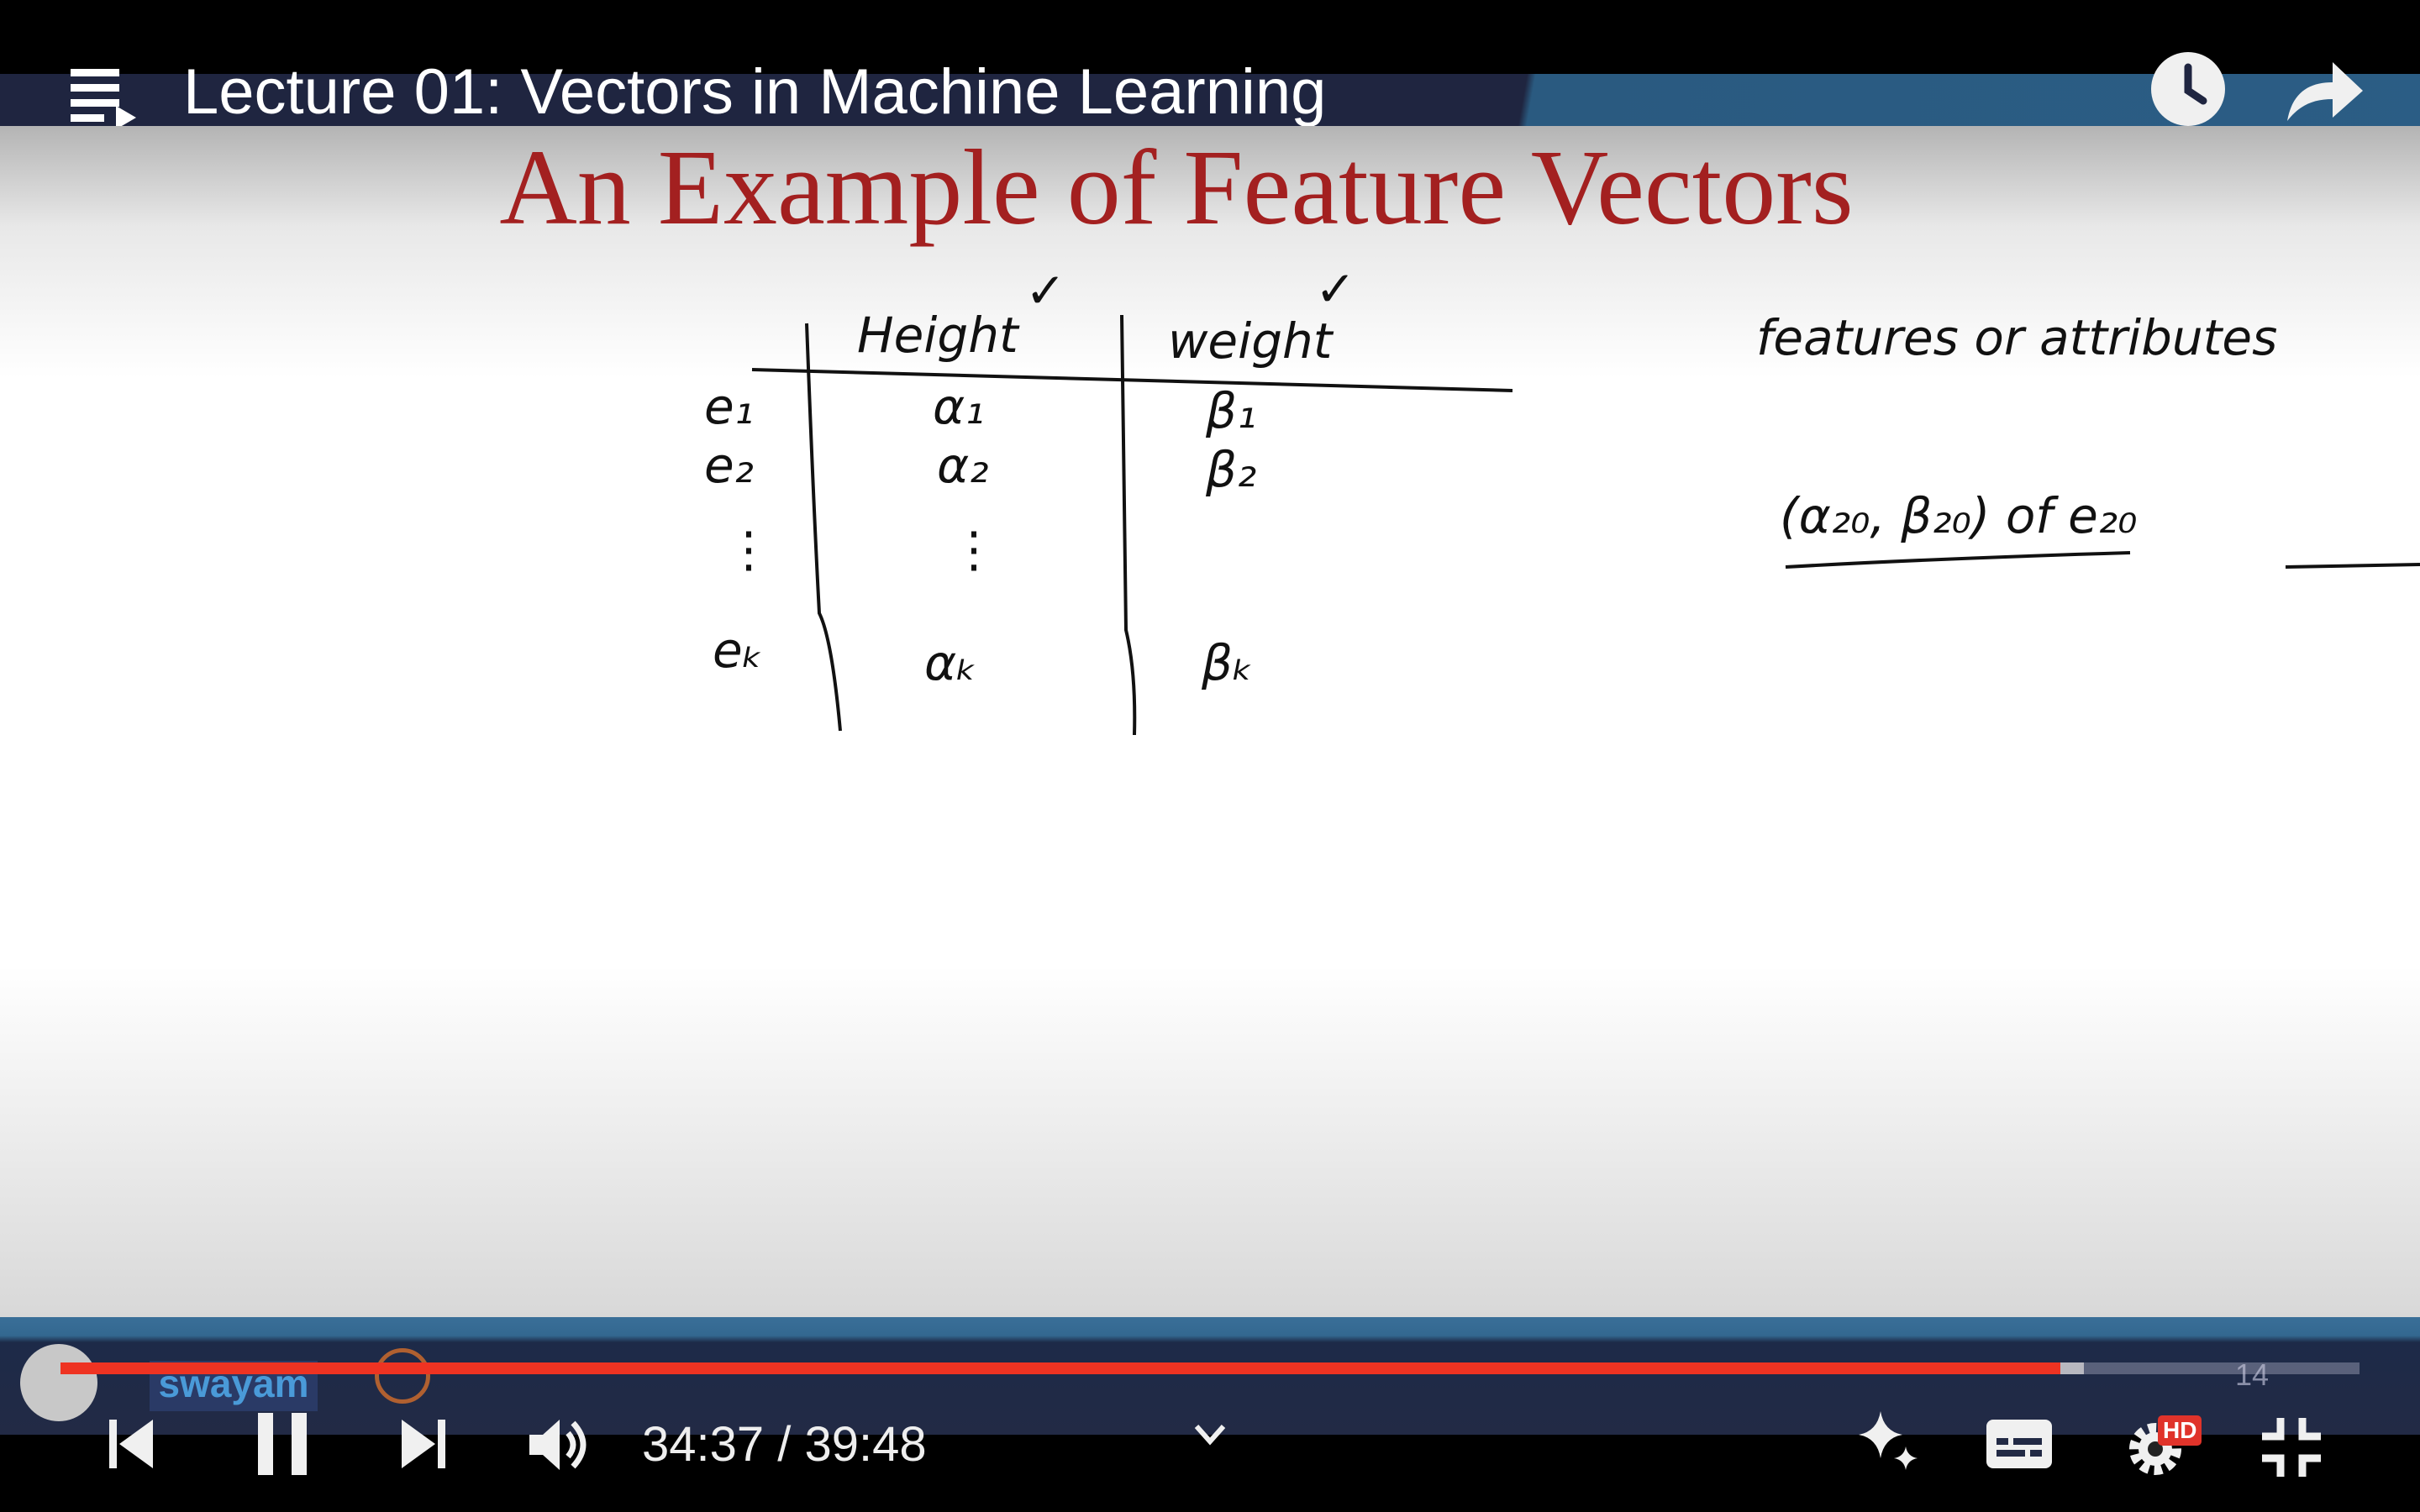  Describe the element at coordinates (974, 549) in the screenshot. I see `cell: ⋮` at that location.